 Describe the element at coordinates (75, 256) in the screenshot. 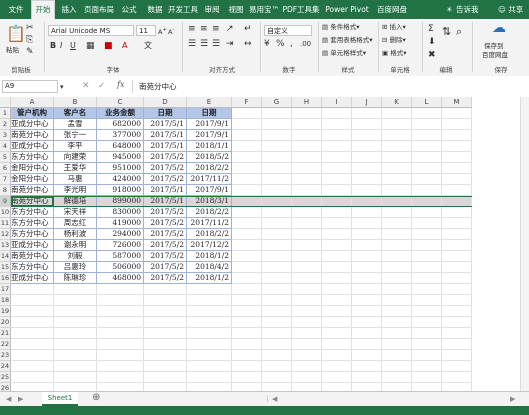

I see `table-cell: 刘毅` at that location.